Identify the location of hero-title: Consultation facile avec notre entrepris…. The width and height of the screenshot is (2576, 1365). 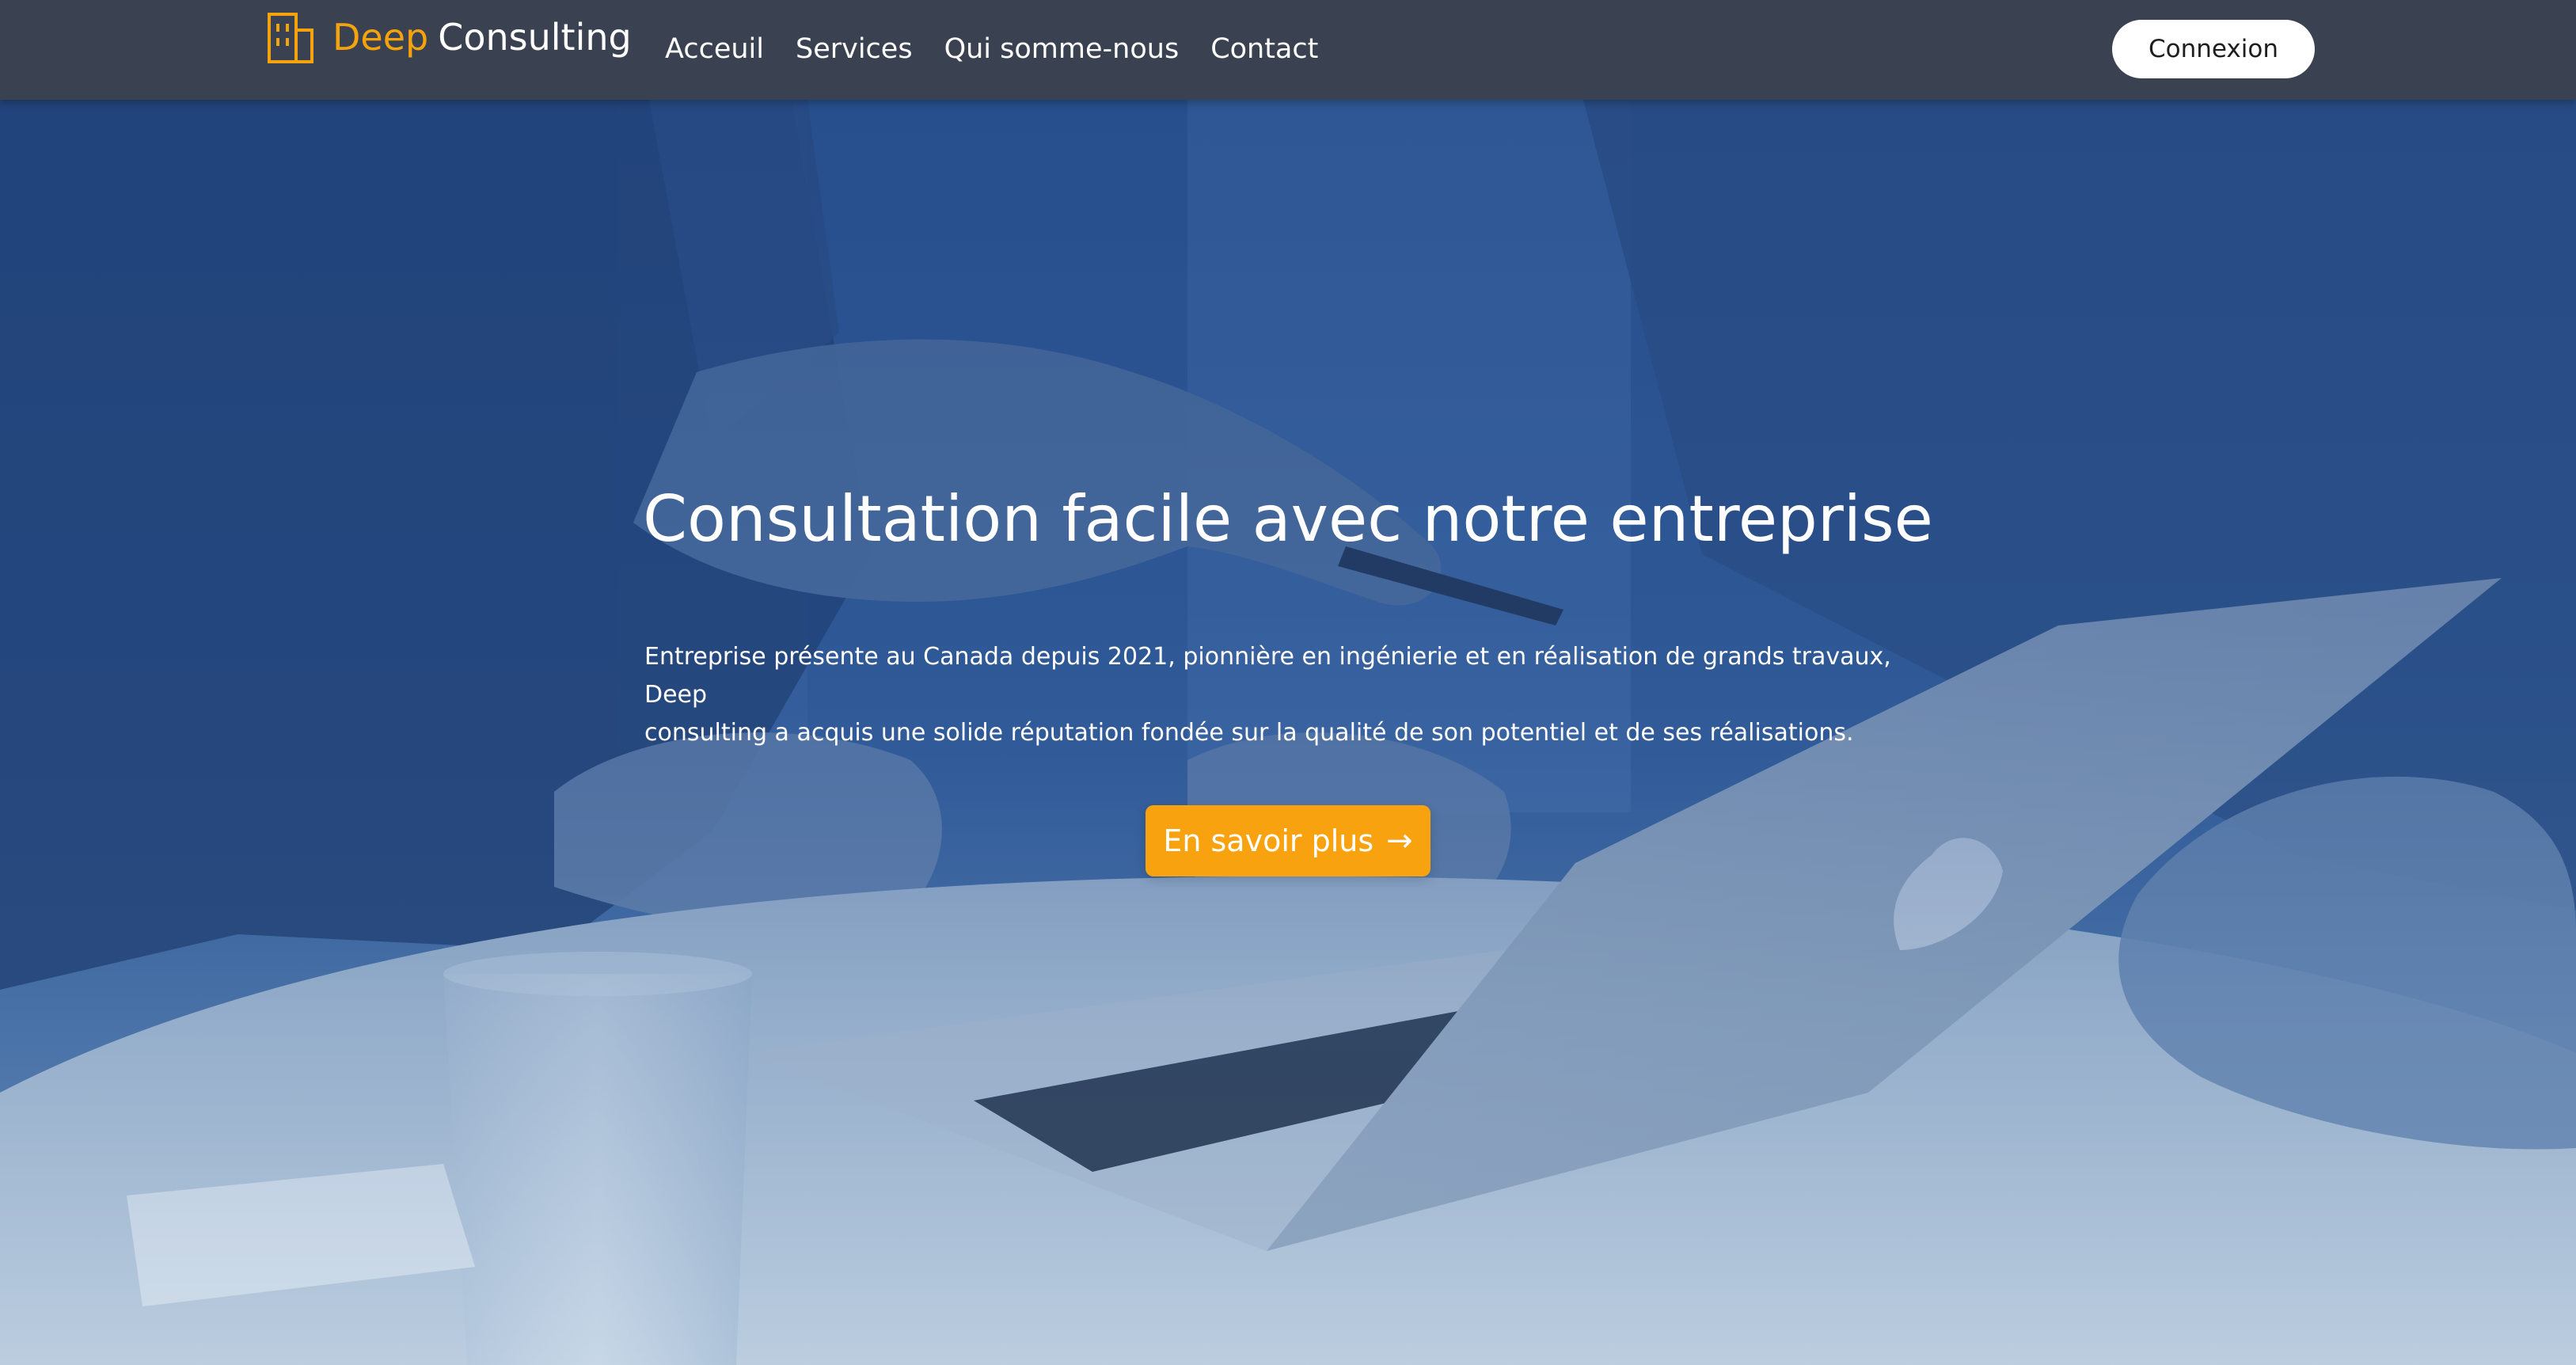
(1288, 519).